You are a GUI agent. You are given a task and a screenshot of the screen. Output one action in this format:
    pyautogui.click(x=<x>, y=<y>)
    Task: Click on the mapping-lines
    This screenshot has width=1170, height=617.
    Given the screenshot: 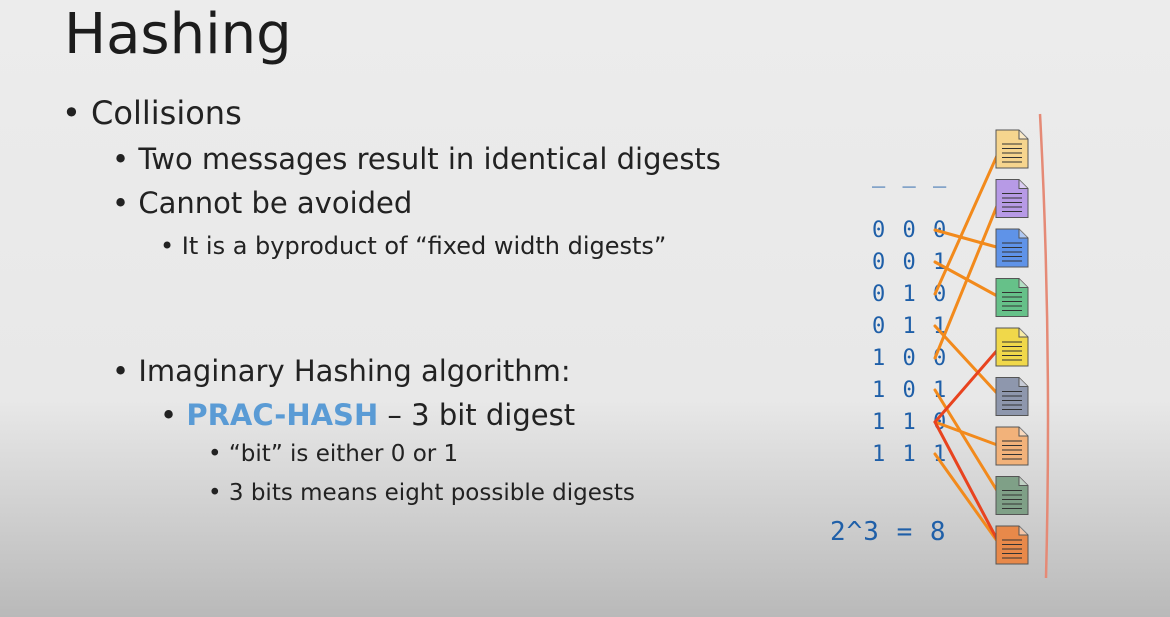 What is the action you would take?
    pyautogui.click(x=967, y=347)
    